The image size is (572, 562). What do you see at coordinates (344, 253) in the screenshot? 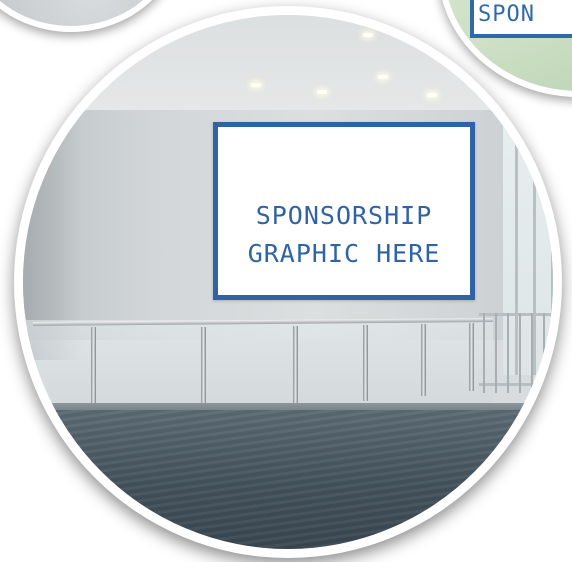
I see `sign-line-2: GRAPHIC HERE` at bounding box center [344, 253].